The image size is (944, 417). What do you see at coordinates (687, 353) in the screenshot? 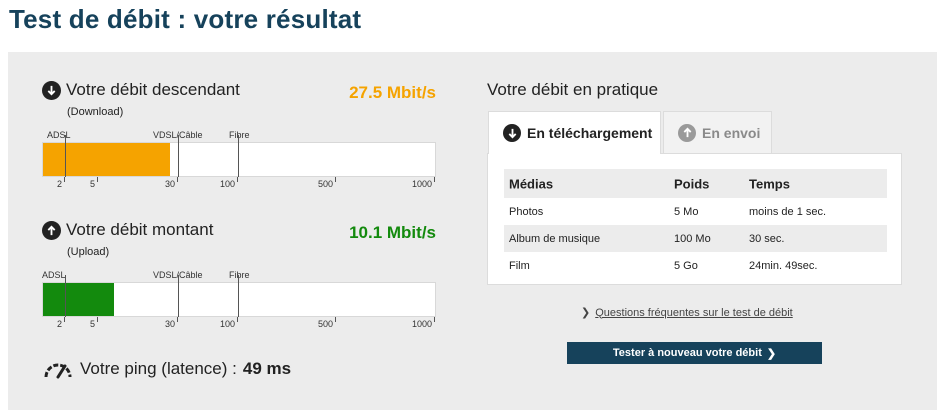
I see `retest-button-label: Tester à nouveau votre débit` at bounding box center [687, 353].